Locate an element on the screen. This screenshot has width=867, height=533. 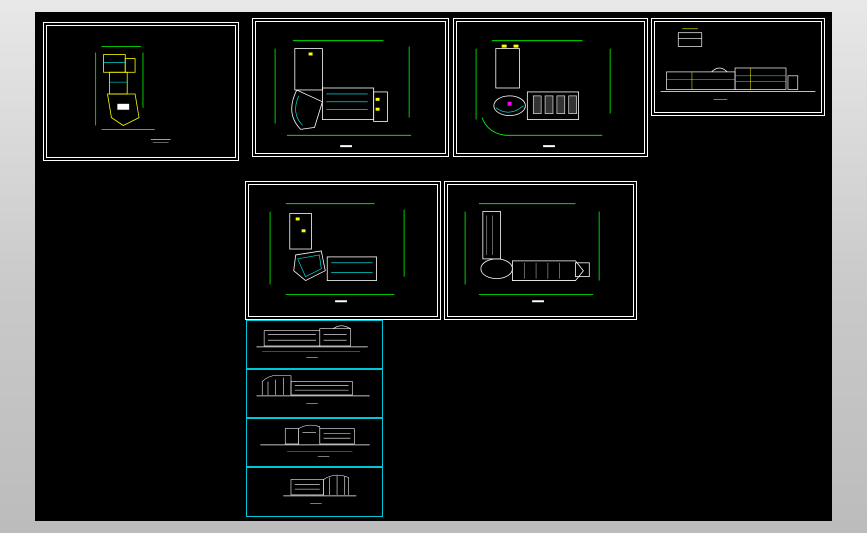
sheet-third-floor-plan is located at coordinates (343, 250).